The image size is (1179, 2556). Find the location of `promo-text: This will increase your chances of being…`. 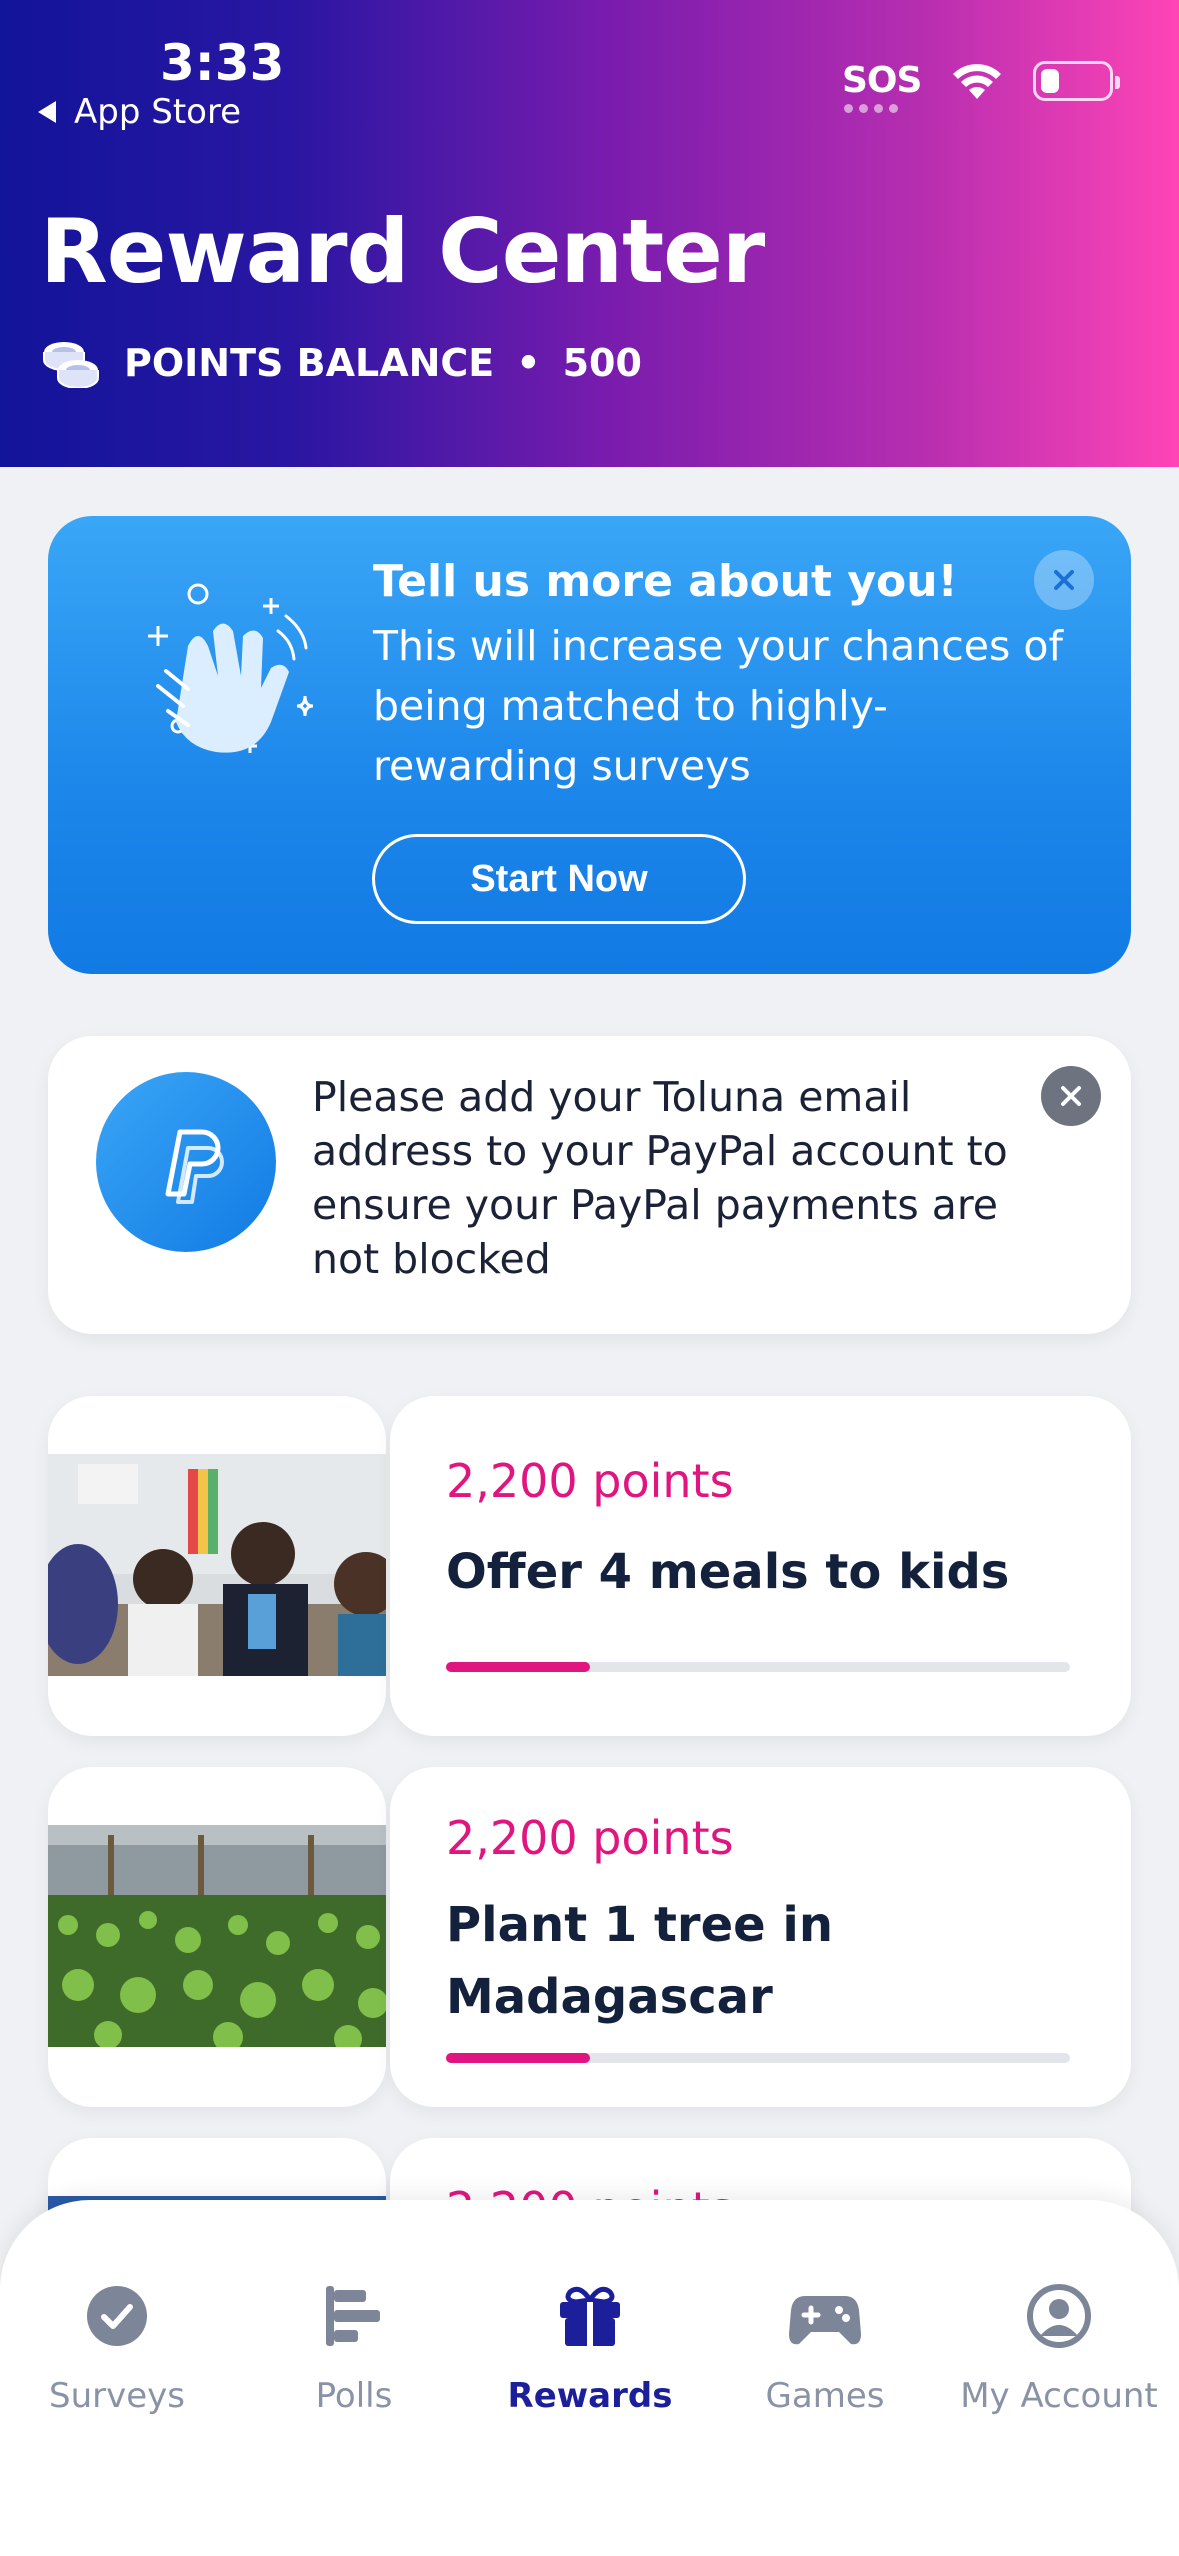

promo-text: This will increase your chances of being… is located at coordinates (718, 706).